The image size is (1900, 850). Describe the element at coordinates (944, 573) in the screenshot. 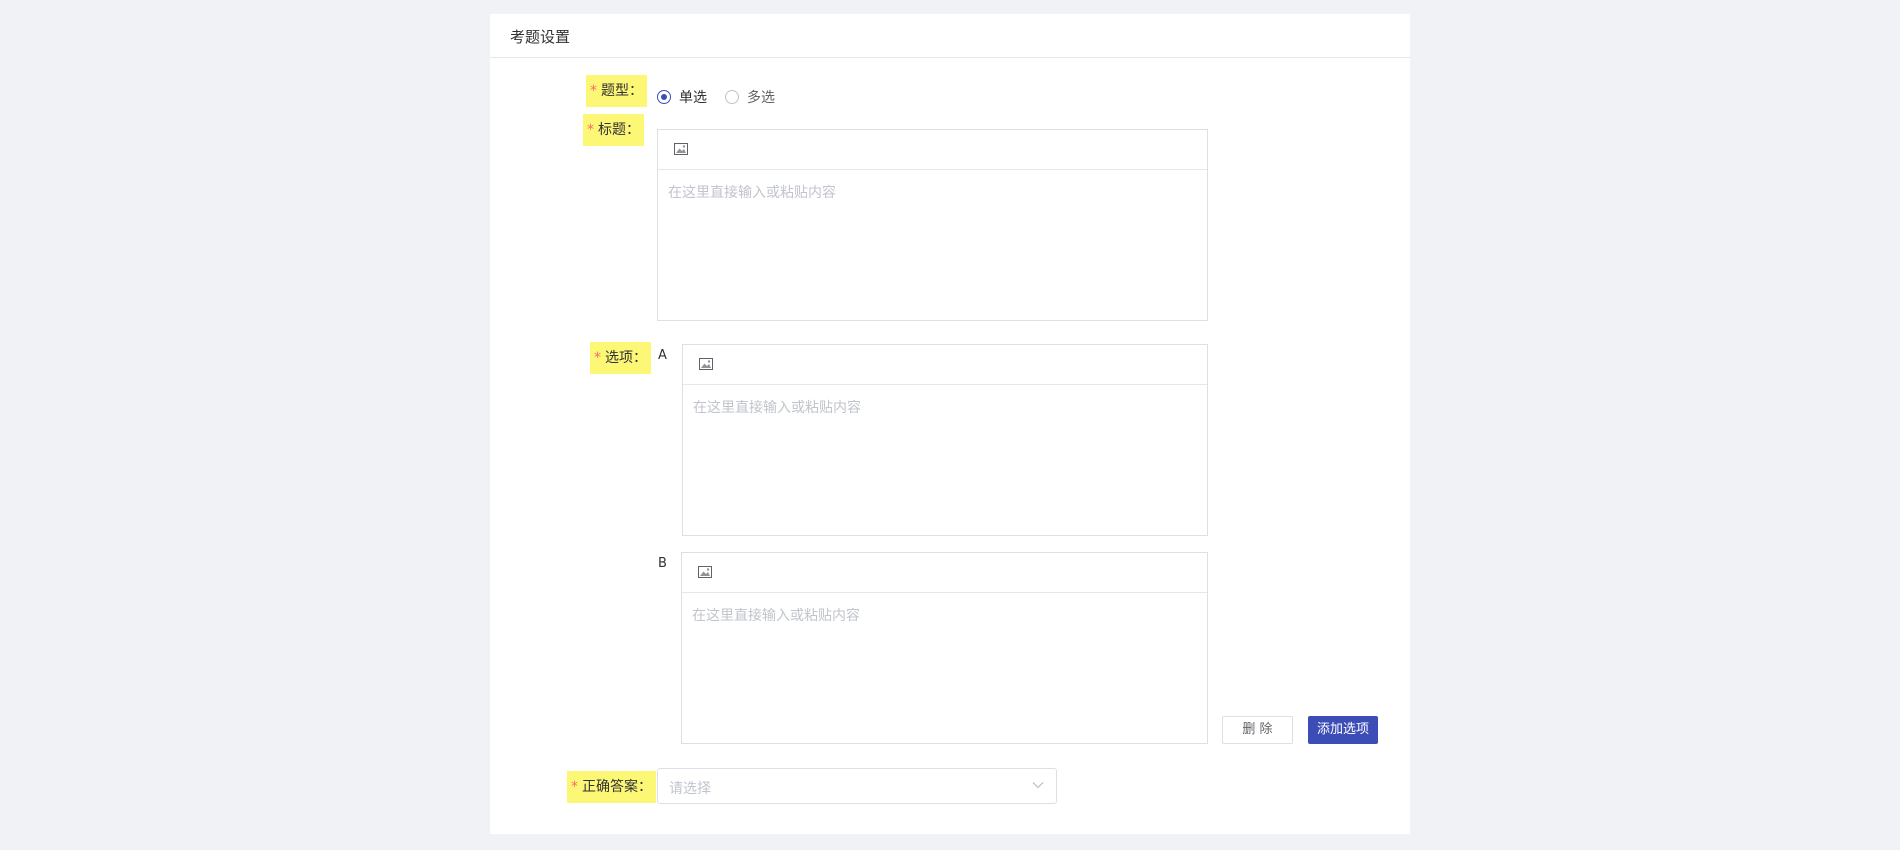

I see `option-b-toolbar` at that location.